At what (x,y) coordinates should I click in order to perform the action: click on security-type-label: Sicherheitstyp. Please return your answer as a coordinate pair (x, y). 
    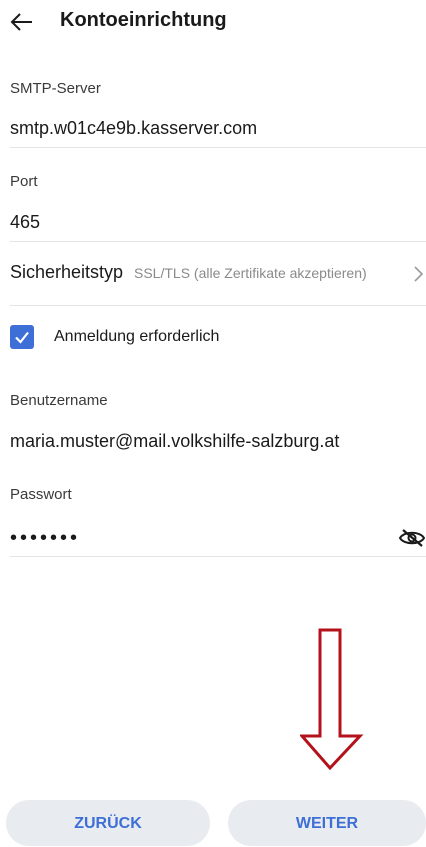
    Looking at the image, I should click on (67, 272).